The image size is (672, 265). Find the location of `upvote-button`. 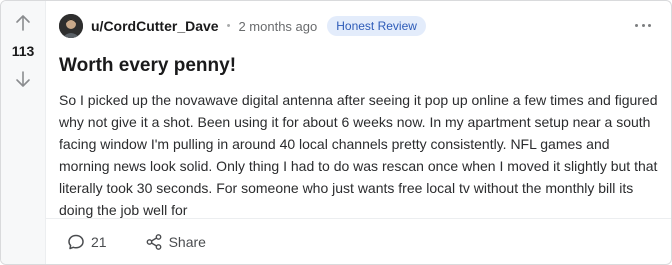

upvote-button is located at coordinates (23, 23).